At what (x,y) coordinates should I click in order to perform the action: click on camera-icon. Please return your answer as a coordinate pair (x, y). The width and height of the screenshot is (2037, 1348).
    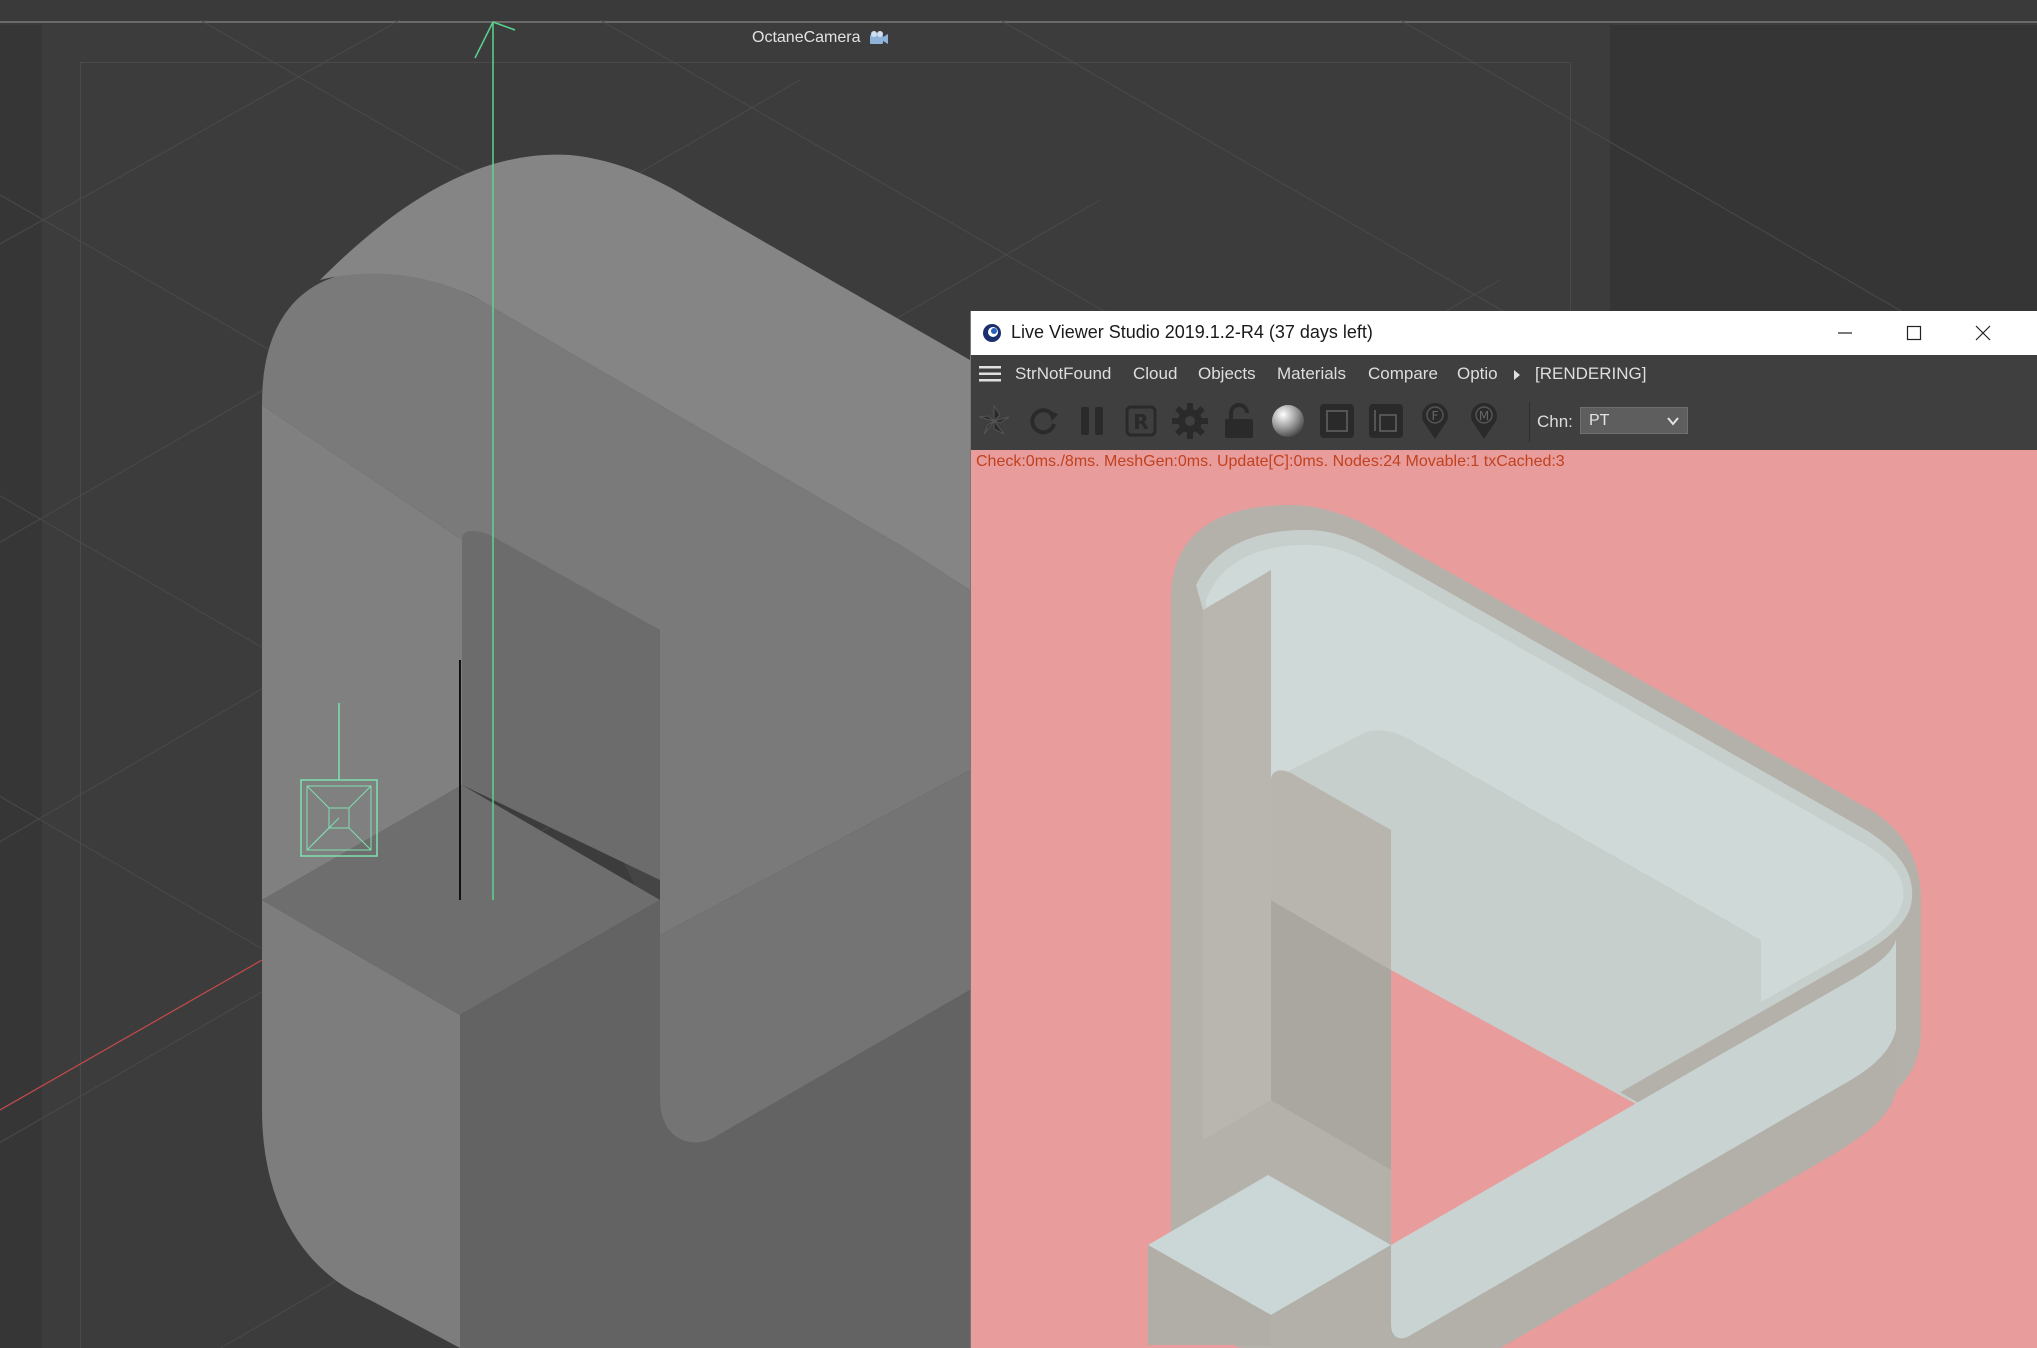
    Looking at the image, I should click on (878, 37).